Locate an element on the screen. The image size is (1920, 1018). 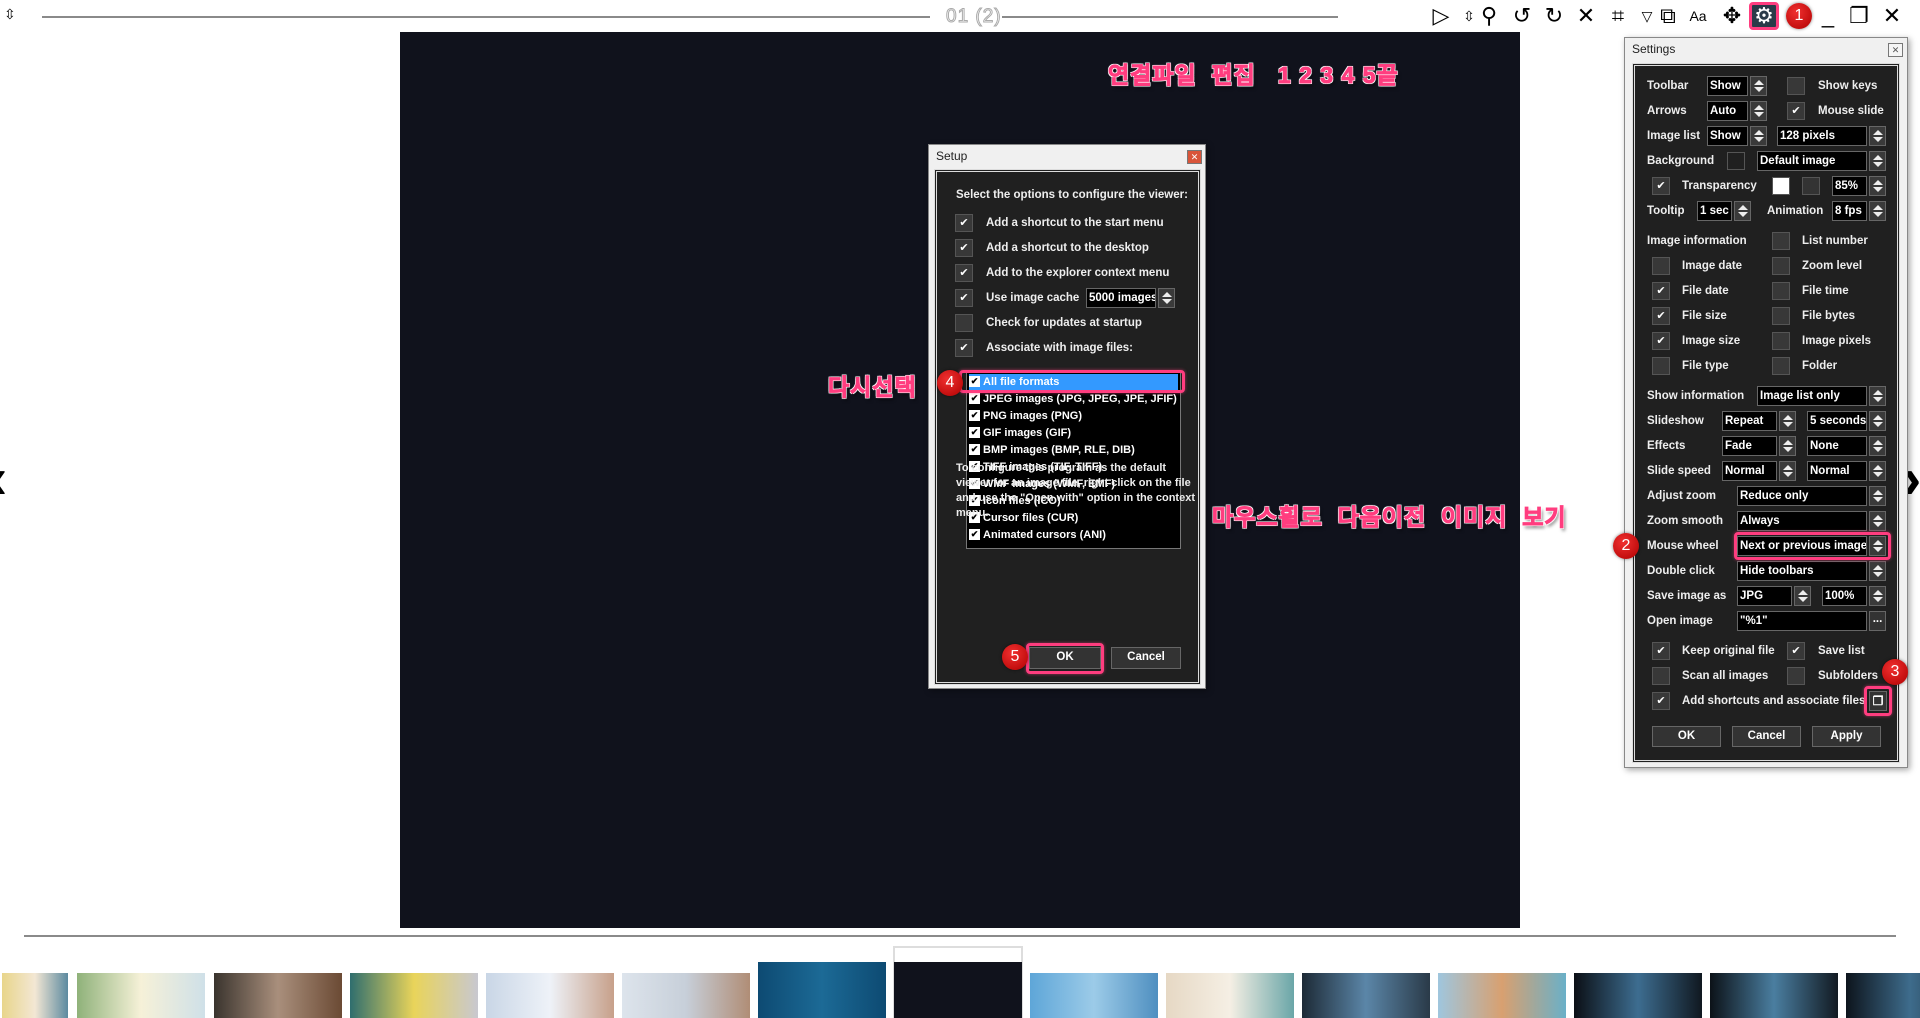
settings-cancel-button: Cancel is located at coordinates (1766, 736).